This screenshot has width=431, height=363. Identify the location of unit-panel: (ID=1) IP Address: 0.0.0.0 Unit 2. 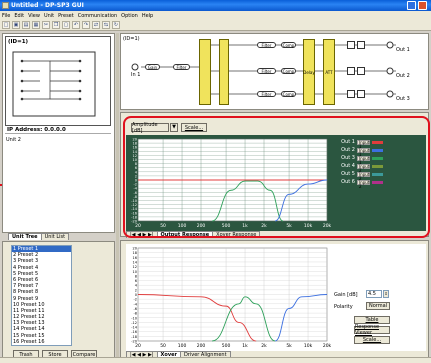
(58, 133).